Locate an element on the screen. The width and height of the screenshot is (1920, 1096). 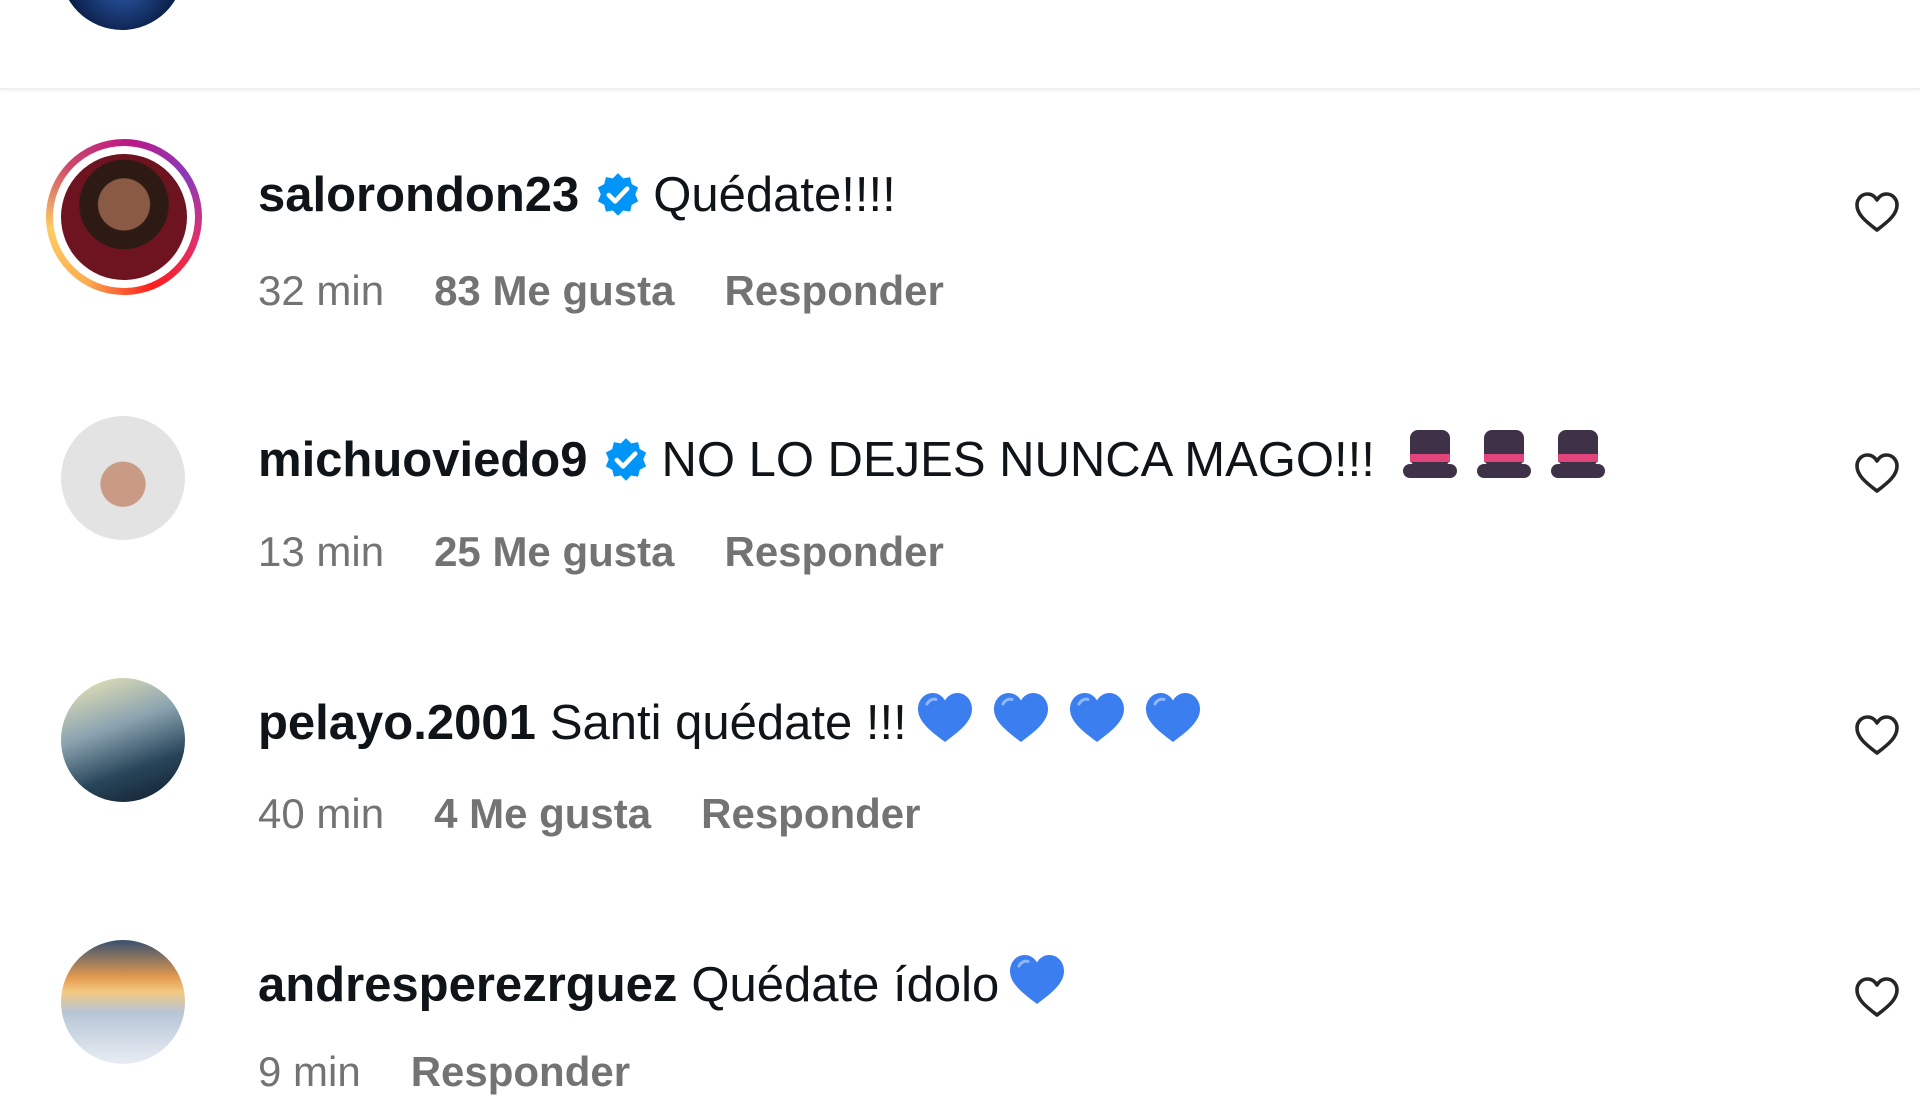
previous-item is located at coordinates (960, 45).